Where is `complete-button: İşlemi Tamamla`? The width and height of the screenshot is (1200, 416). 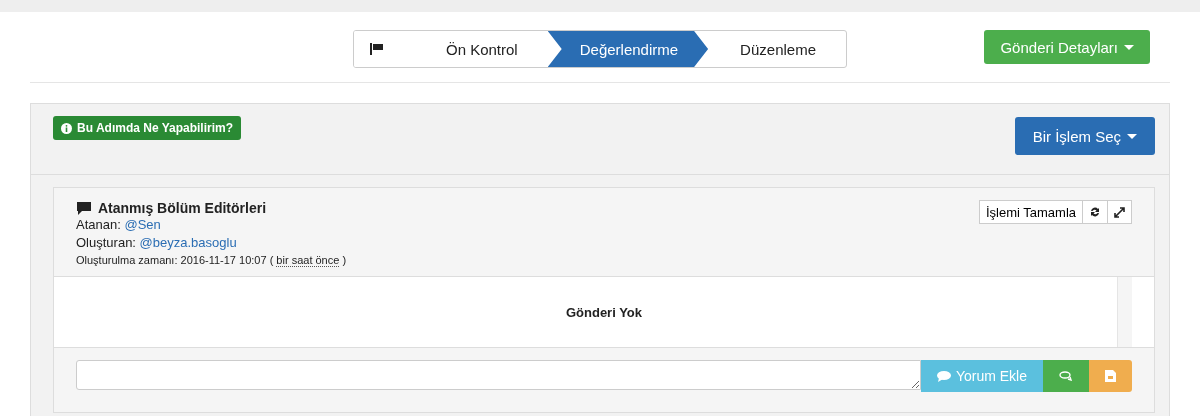 complete-button: İşlemi Tamamla is located at coordinates (1030, 212).